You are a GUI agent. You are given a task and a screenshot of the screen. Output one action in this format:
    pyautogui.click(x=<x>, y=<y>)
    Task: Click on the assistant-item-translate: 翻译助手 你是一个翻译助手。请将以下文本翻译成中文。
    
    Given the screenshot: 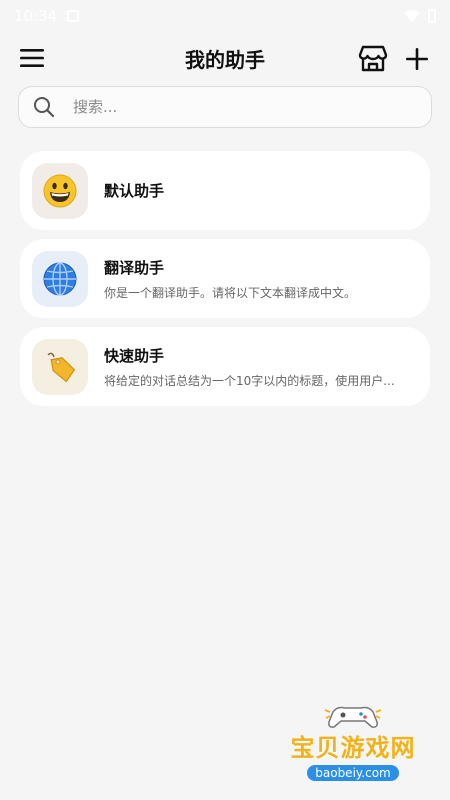 What is the action you would take?
    pyautogui.click(x=225, y=278)
    